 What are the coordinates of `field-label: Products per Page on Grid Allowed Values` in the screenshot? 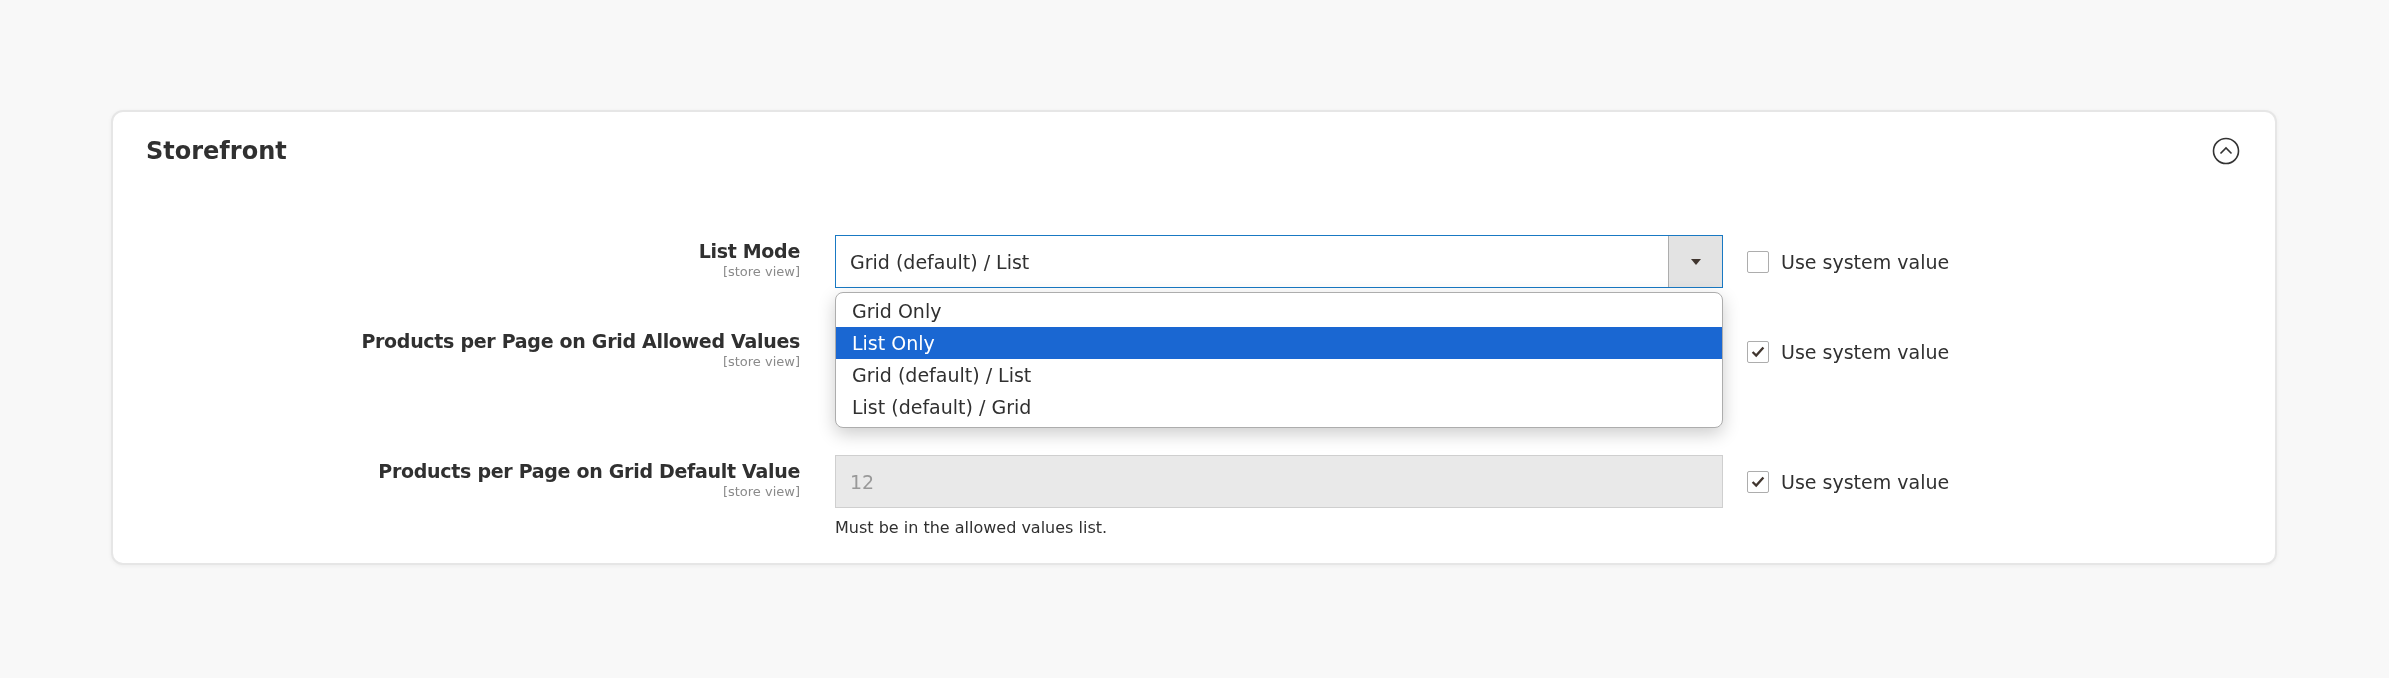 It's located at (580, 341).